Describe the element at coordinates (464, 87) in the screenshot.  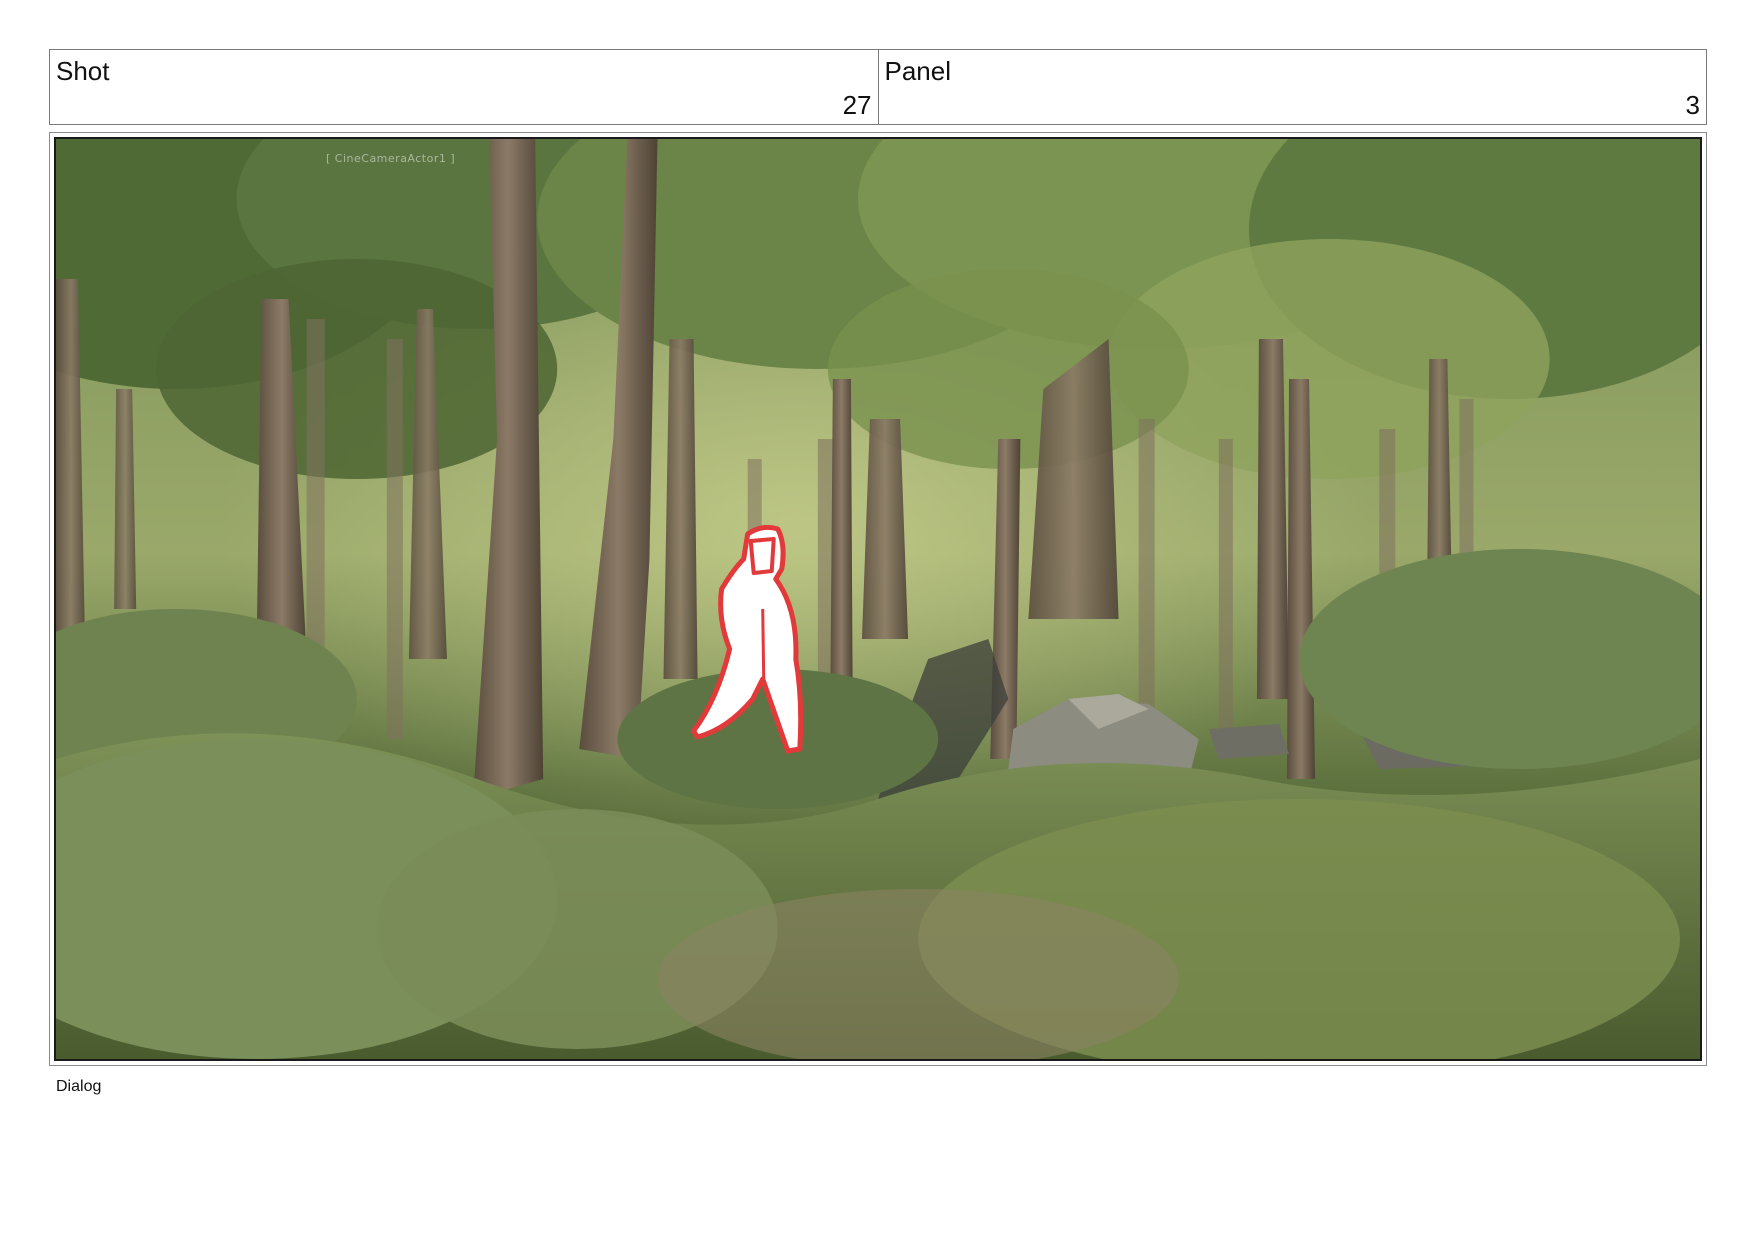
I see `shot-cell: Shot 27` at that location.